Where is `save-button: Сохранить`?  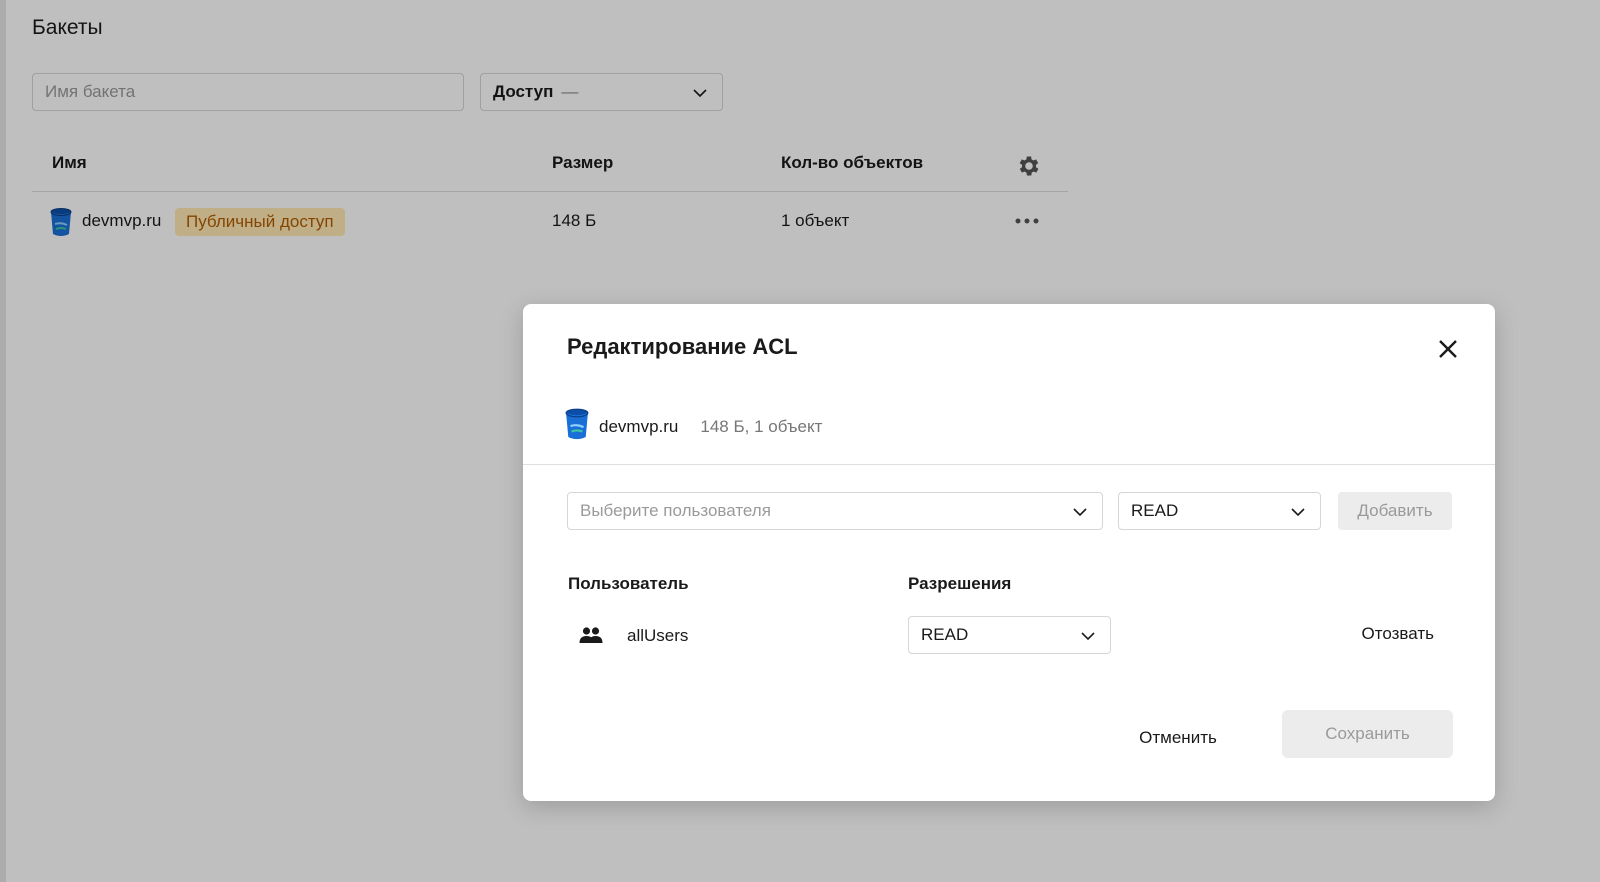 save-button: Сохранить is located at coordinates (1367, 734).